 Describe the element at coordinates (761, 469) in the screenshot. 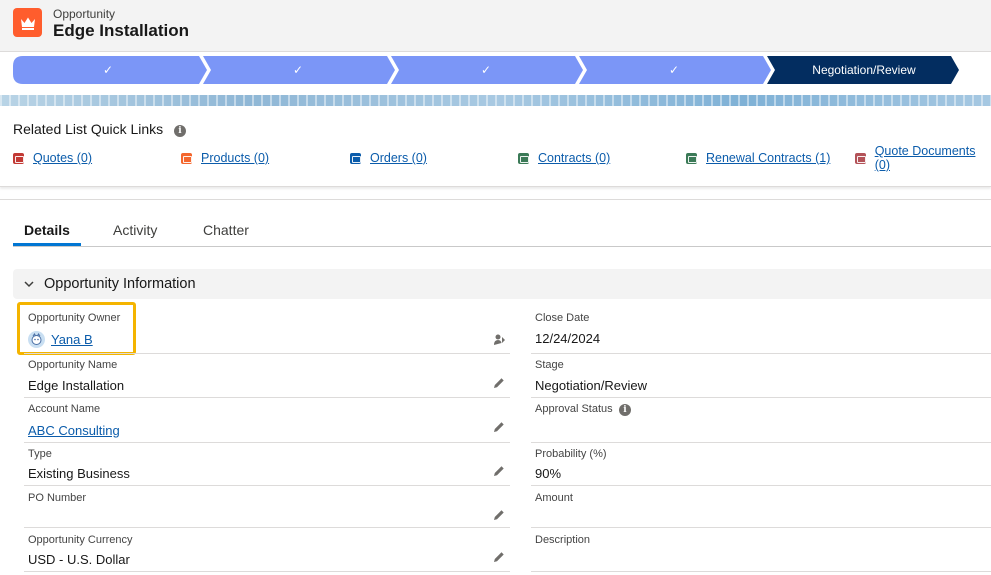

I see `field-probability: Probability (%) 90%` at that location.